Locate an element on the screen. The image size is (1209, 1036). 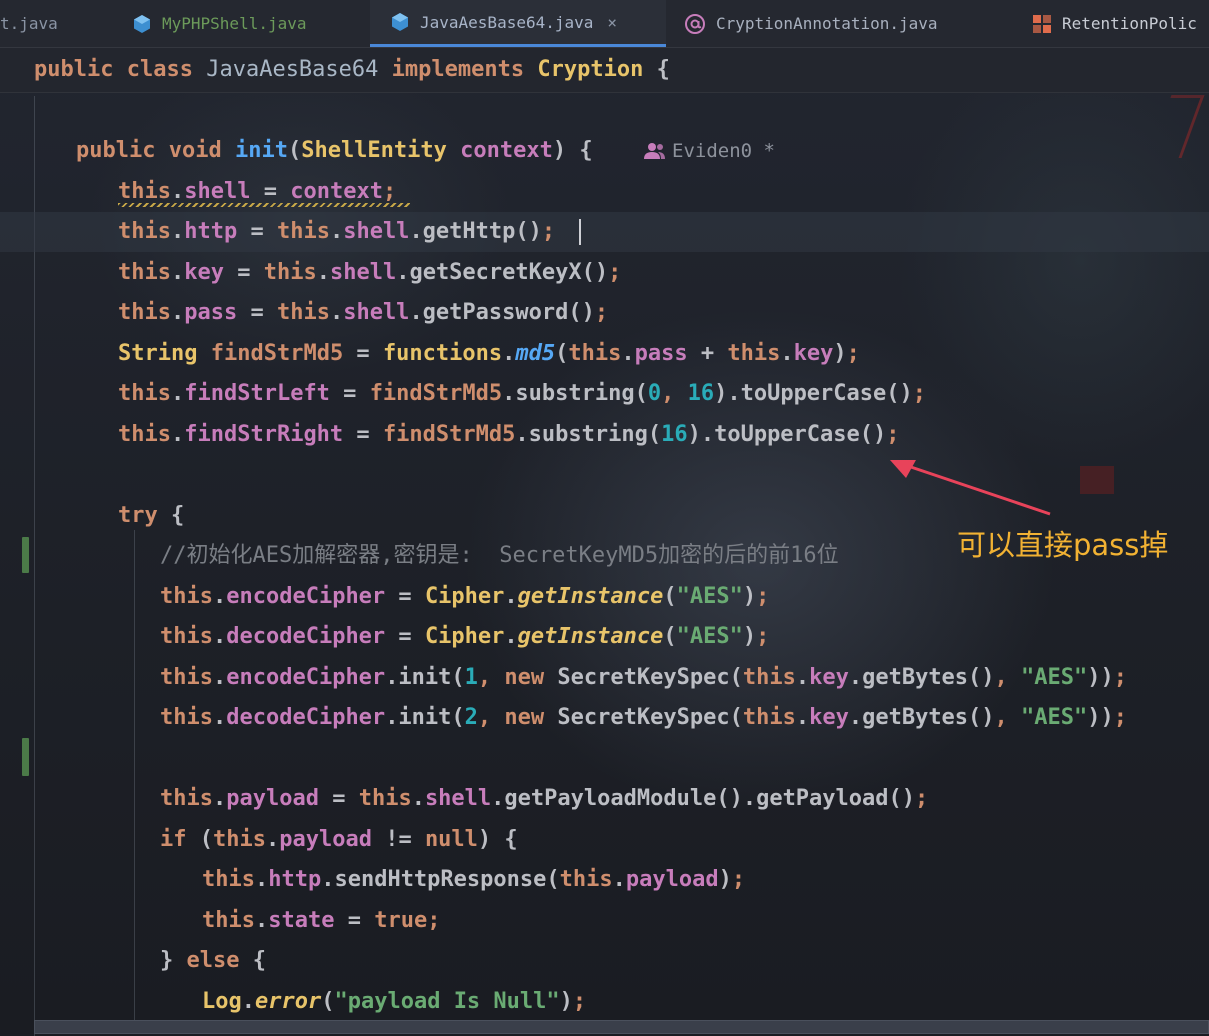
tab-label: RetentionPolic is located at coordinates (1129, 23).